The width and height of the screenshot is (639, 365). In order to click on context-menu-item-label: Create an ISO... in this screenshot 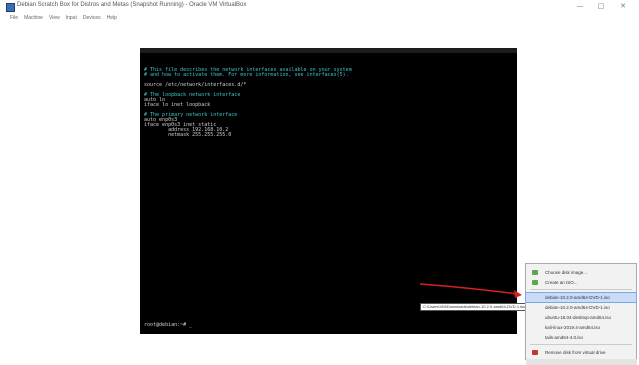, I will do `click(561, 282)`.